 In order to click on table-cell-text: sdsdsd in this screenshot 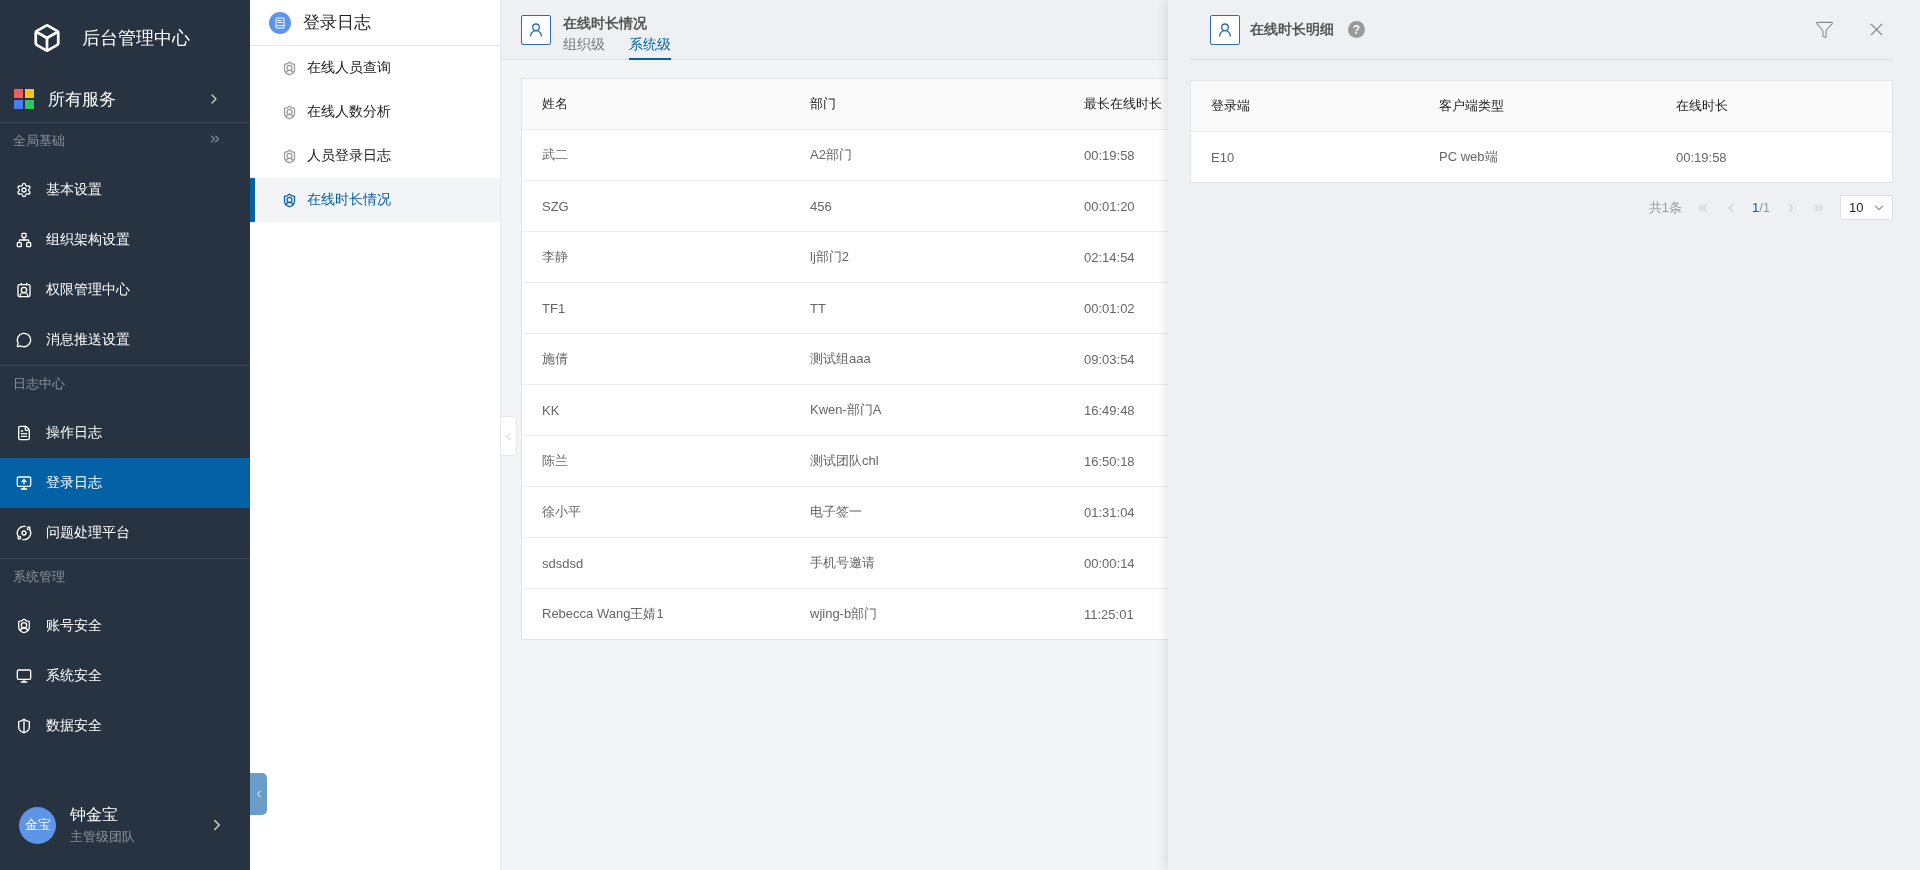, I will do `click(563, 563)`.